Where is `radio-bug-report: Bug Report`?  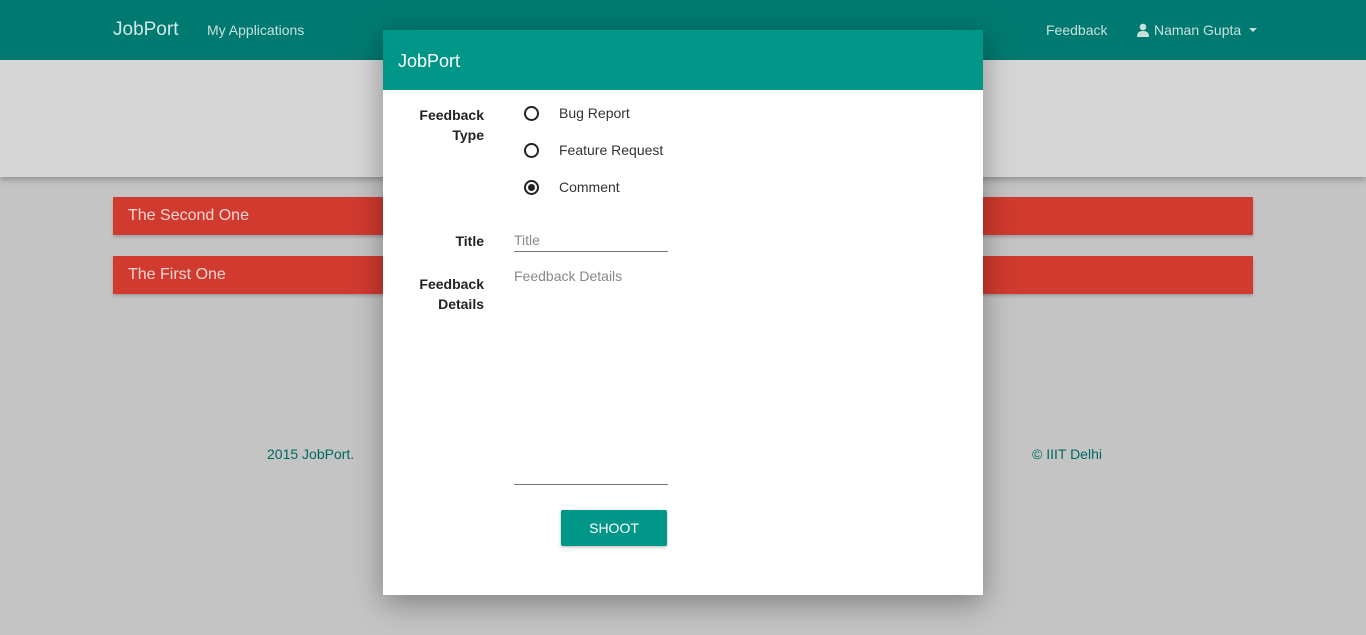 radio-bug-report: Bug Report is located at coordinates (577, 113).